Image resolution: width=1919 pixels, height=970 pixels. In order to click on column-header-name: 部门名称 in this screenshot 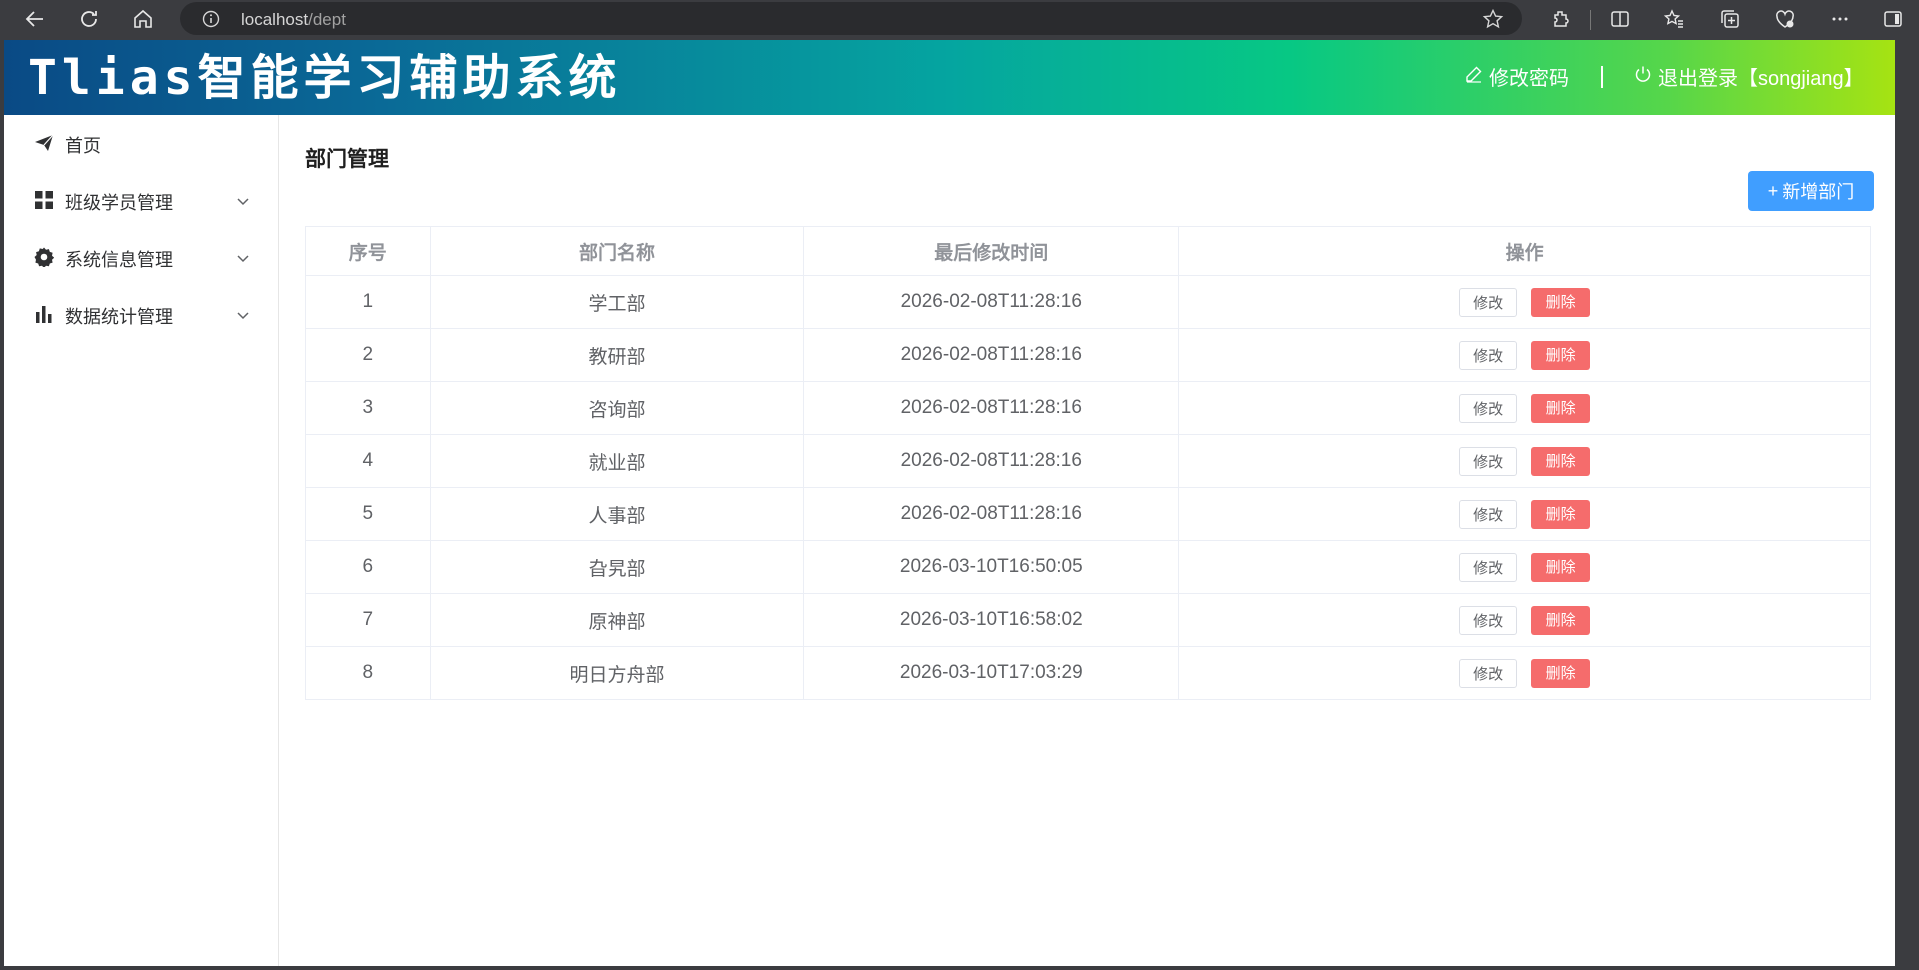, I will do `click(617, 251)`.